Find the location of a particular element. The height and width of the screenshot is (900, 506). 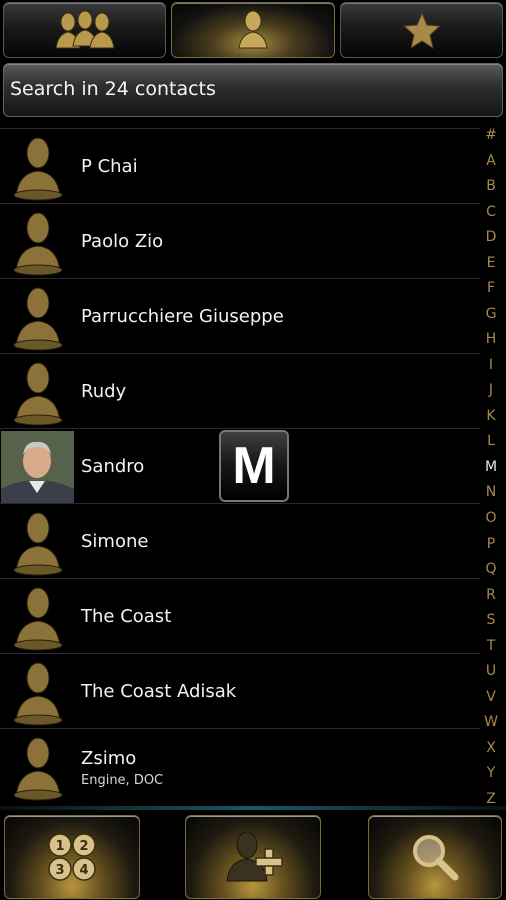

contact-row: Zsimo Engine, DOC is located at coordinates (240, 765).